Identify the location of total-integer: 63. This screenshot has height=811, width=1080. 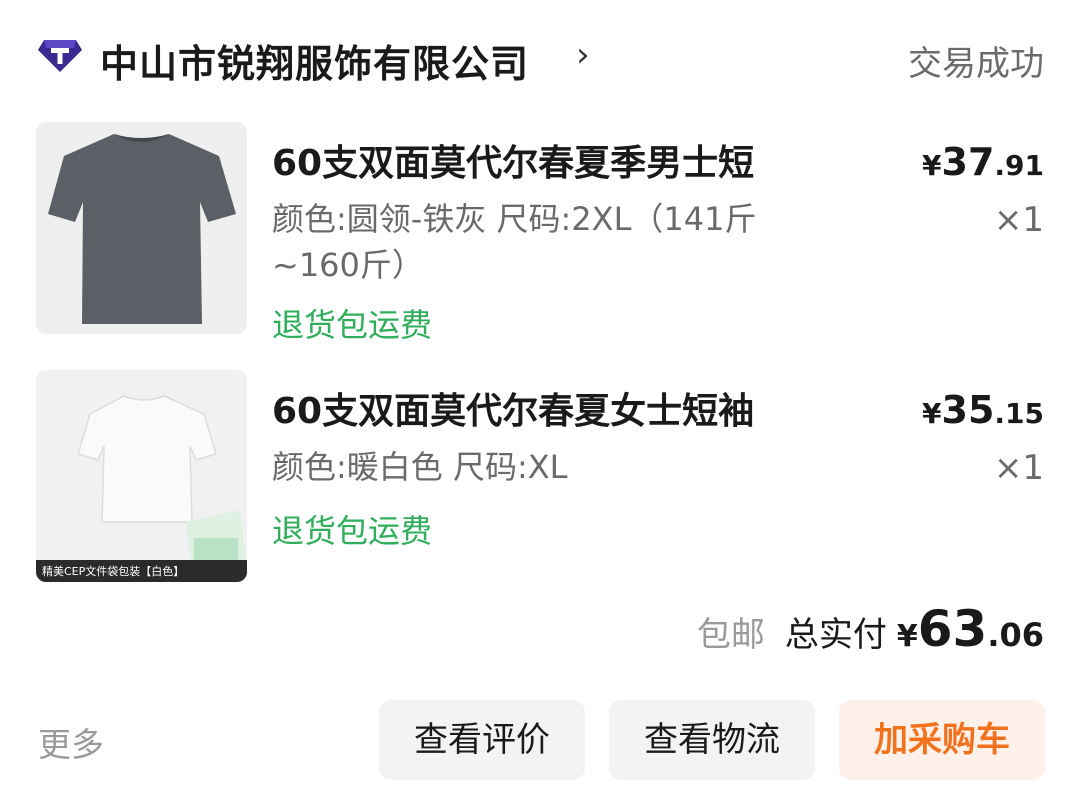
(952, 629).